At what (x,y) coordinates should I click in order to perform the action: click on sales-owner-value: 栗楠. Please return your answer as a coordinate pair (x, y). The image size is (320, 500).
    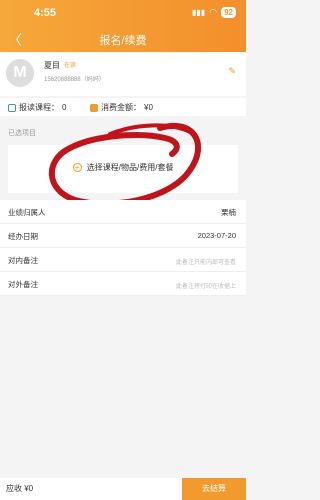
    Looking at the image, I should click on (228, 212).